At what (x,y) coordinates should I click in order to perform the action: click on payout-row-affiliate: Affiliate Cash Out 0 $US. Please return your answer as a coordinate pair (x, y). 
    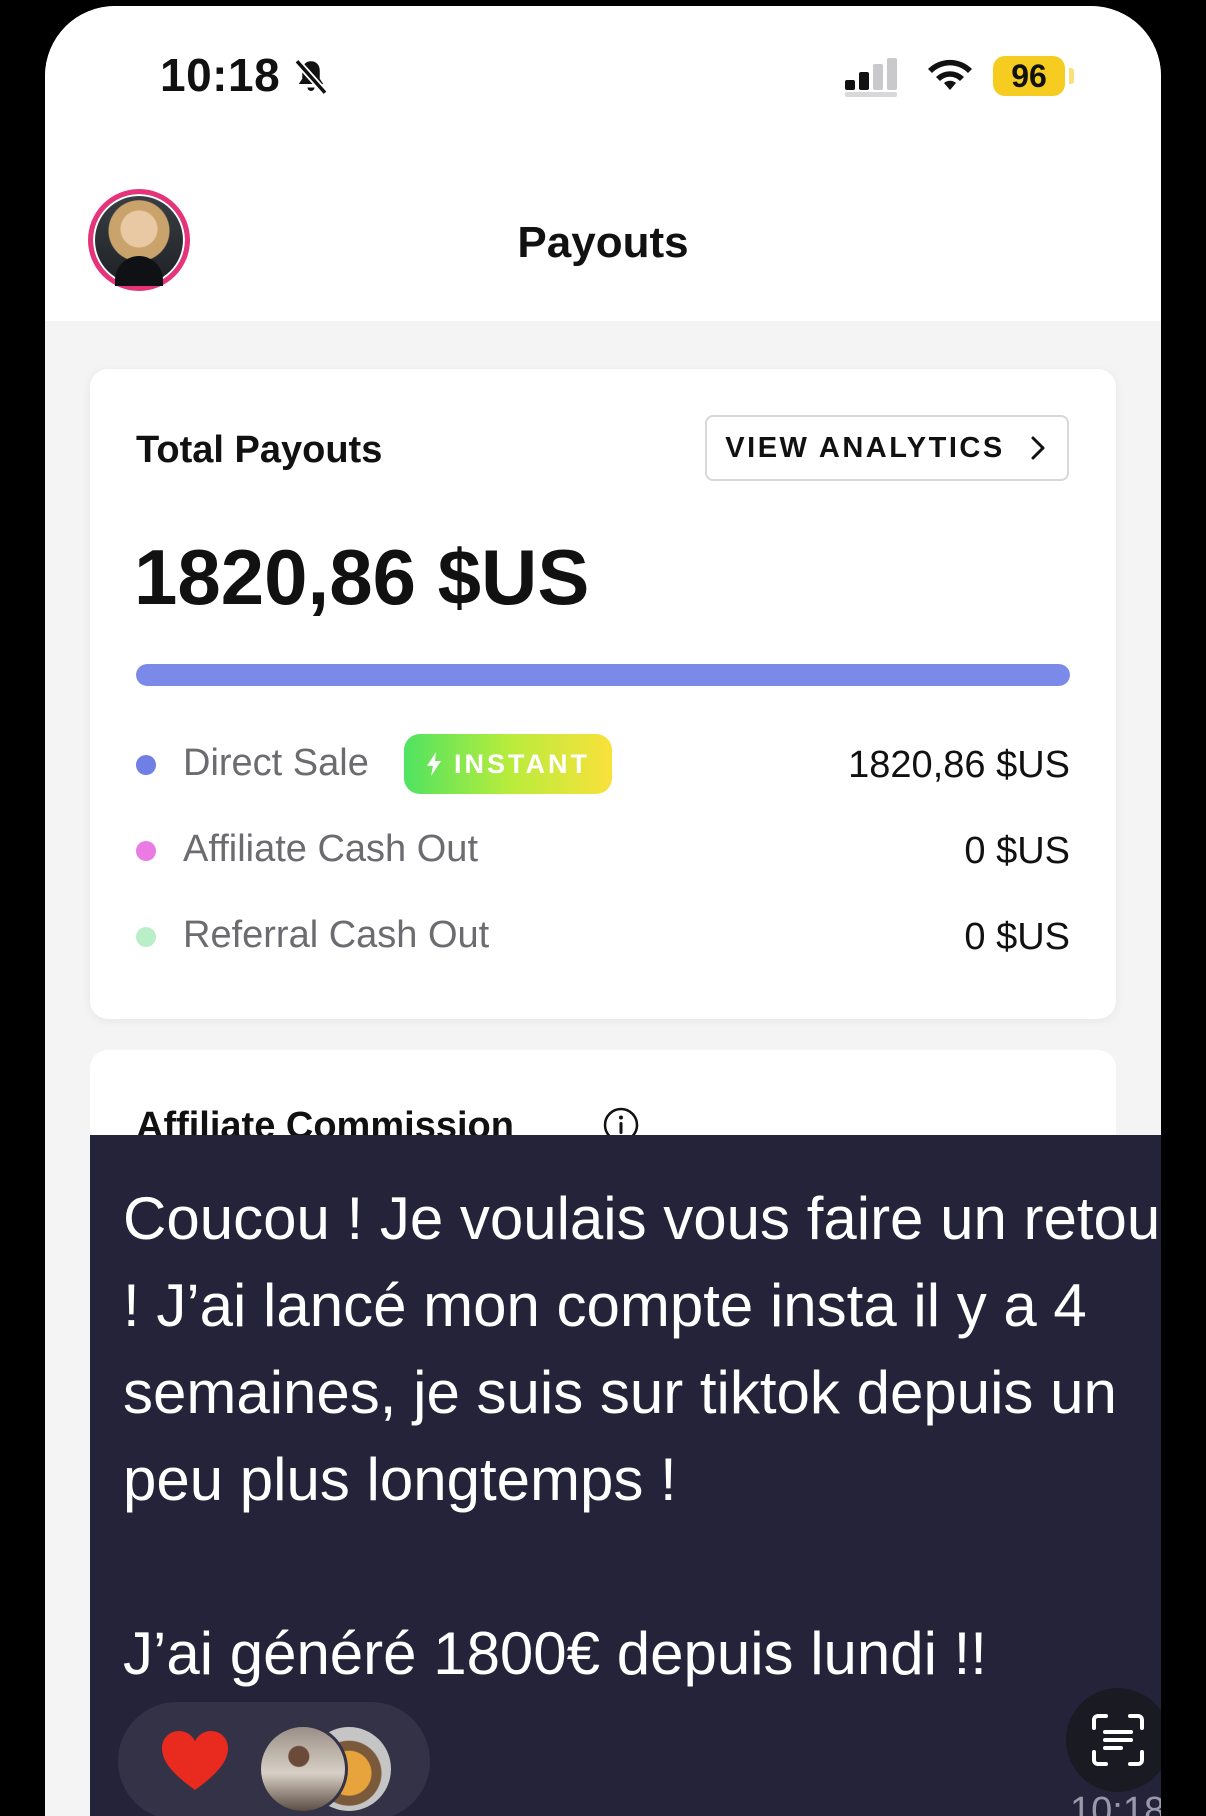
    Looking at the image, I should click on (603, 850).